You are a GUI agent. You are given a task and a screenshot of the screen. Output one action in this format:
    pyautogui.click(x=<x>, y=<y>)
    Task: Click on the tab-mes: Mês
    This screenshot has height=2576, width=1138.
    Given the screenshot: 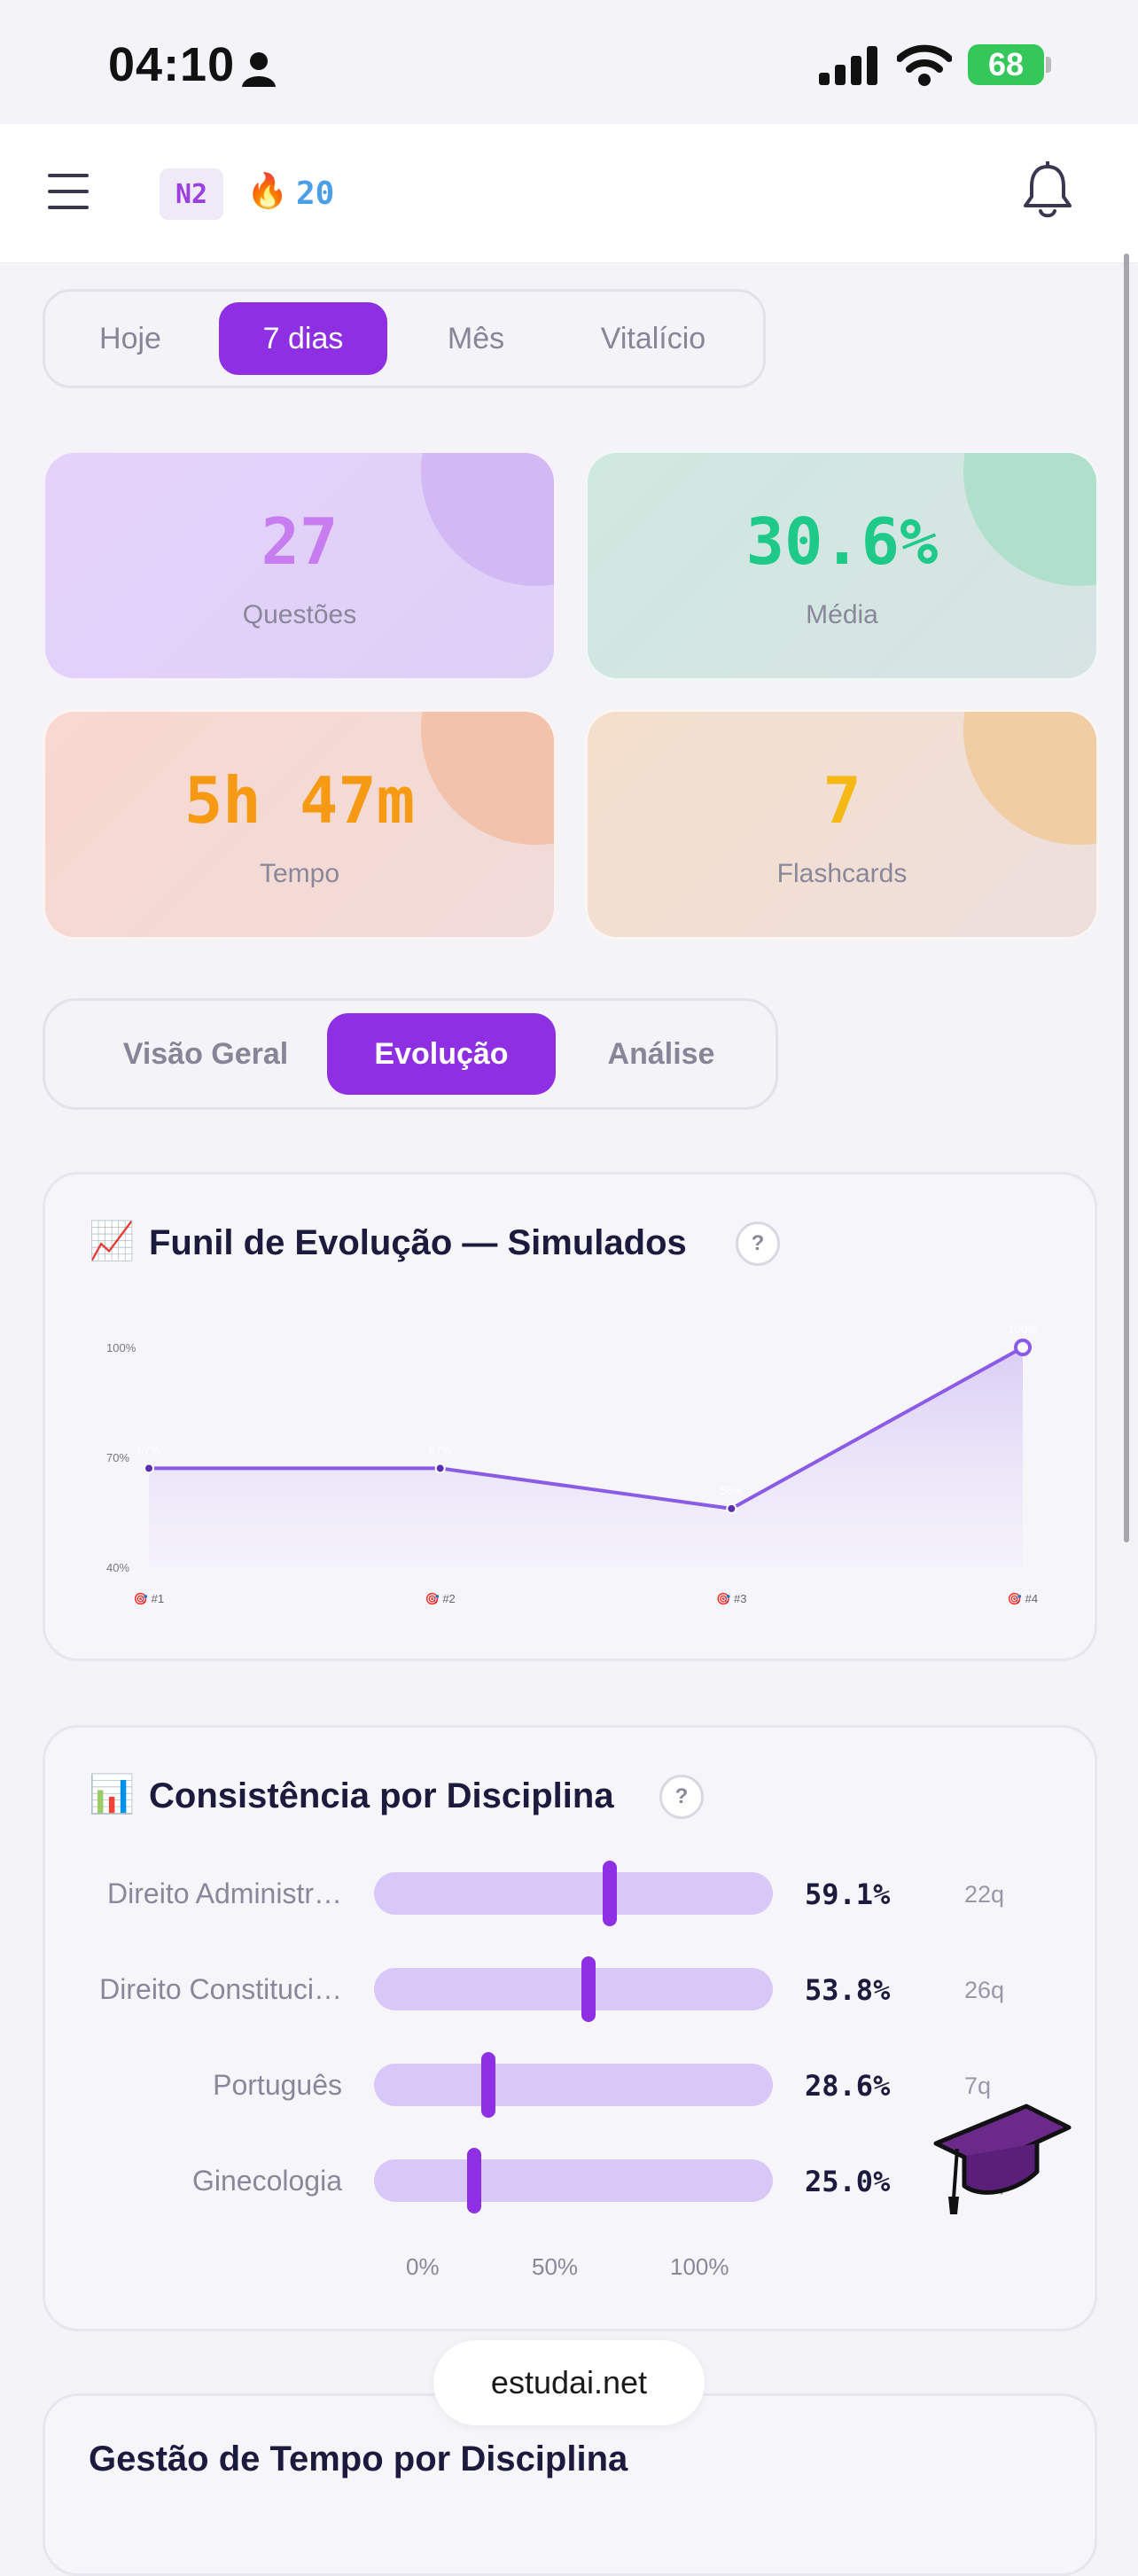 What is the action you would take?
    pyautogui.click(x=476, y=338)
    